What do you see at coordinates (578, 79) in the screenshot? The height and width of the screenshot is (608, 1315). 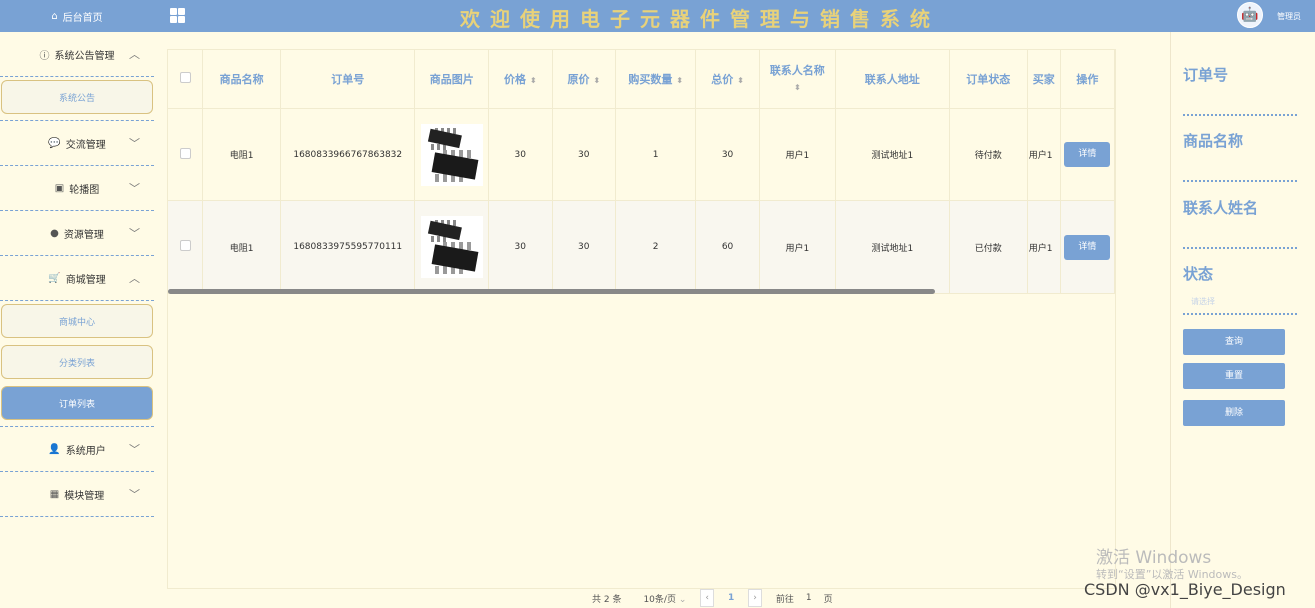 I see `col-header-label: 原价` at bounding box center [578, 79].